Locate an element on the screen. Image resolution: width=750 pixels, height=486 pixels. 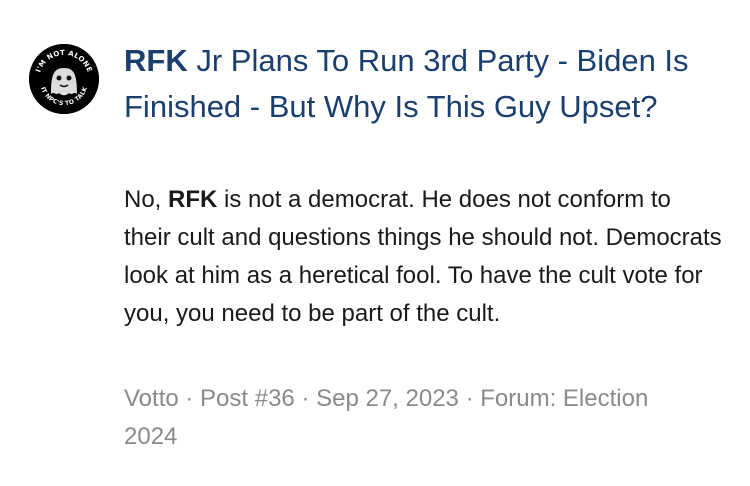
title-highlight: RFK is located at coordinates (156, 60).